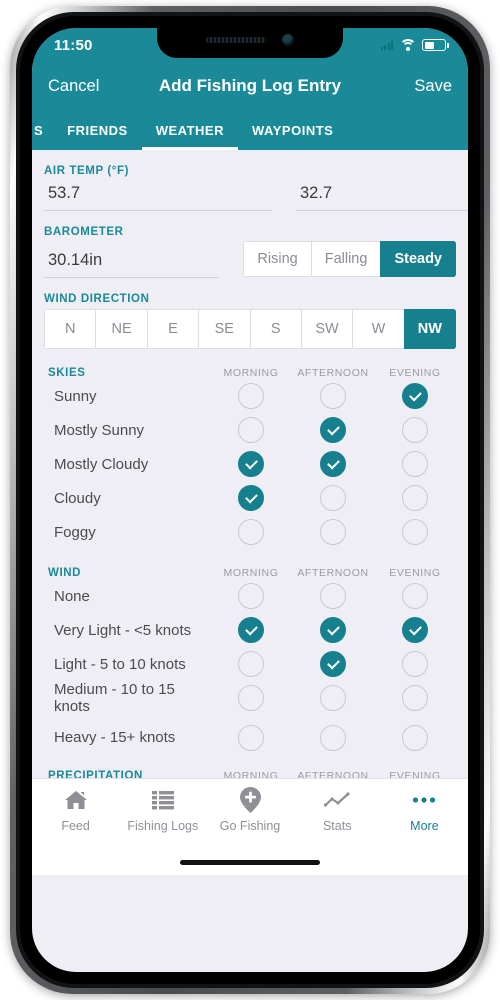  What do you see at coordinates (345, 259) in the screenshot?
I see `barometer-trend-falling: Falling` at bounding box center [345, 259].